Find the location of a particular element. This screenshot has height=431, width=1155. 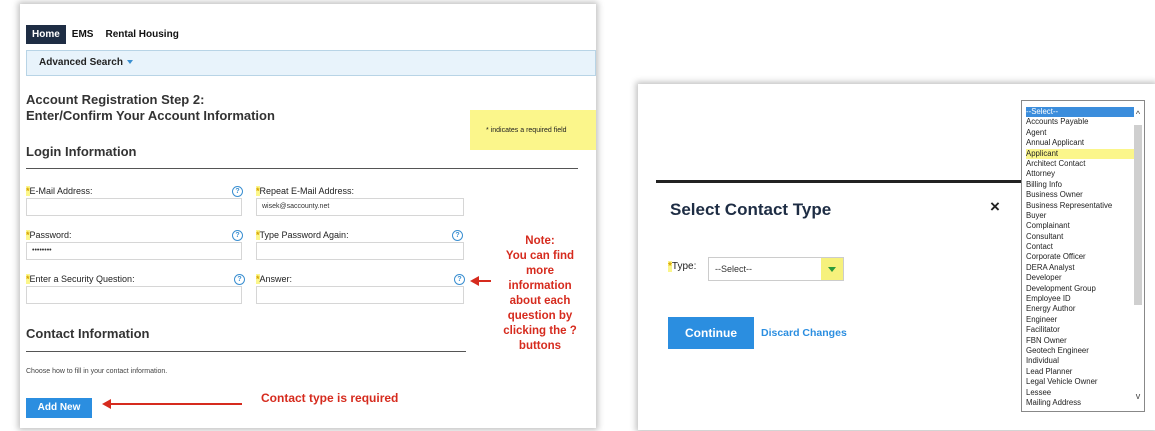

dropdown-option: Architect Contact is located at coordinates (1080, 164).